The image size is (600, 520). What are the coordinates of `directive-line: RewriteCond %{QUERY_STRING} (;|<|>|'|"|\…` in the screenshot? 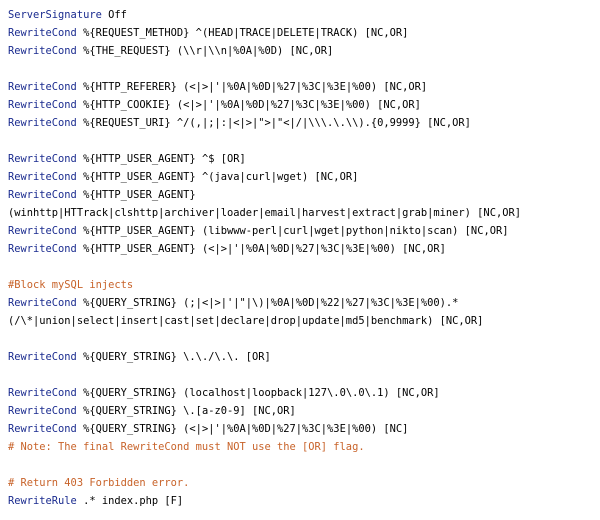 It's located at (304, 303).